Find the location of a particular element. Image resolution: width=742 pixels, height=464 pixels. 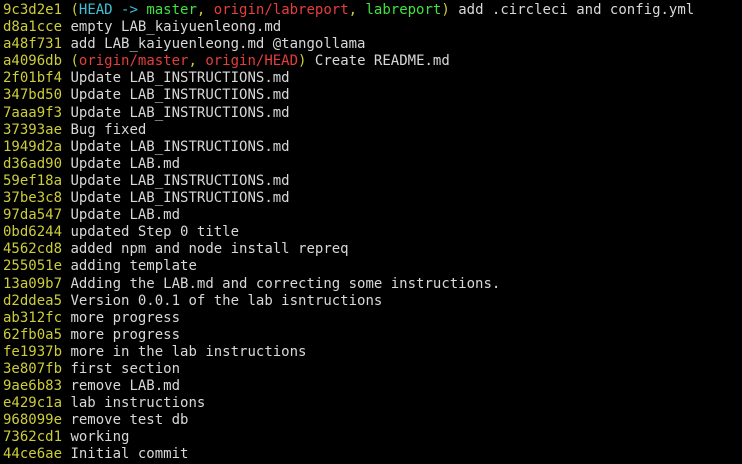

commit-message: remove LAB.md is located at coordinates (125, 386).